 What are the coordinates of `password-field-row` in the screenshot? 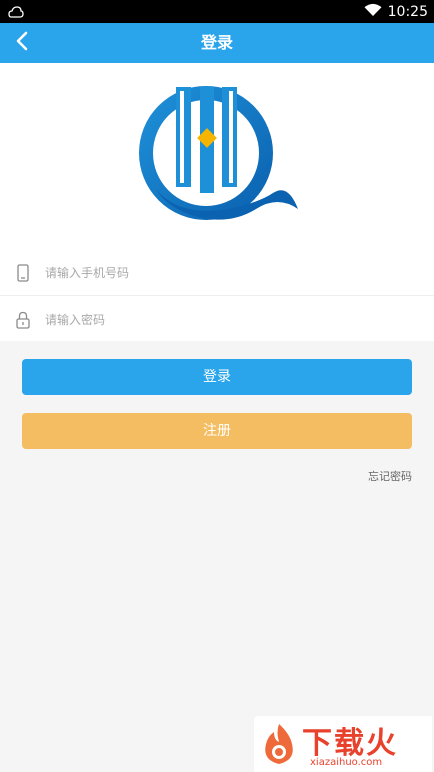 It's located at (217, 320).